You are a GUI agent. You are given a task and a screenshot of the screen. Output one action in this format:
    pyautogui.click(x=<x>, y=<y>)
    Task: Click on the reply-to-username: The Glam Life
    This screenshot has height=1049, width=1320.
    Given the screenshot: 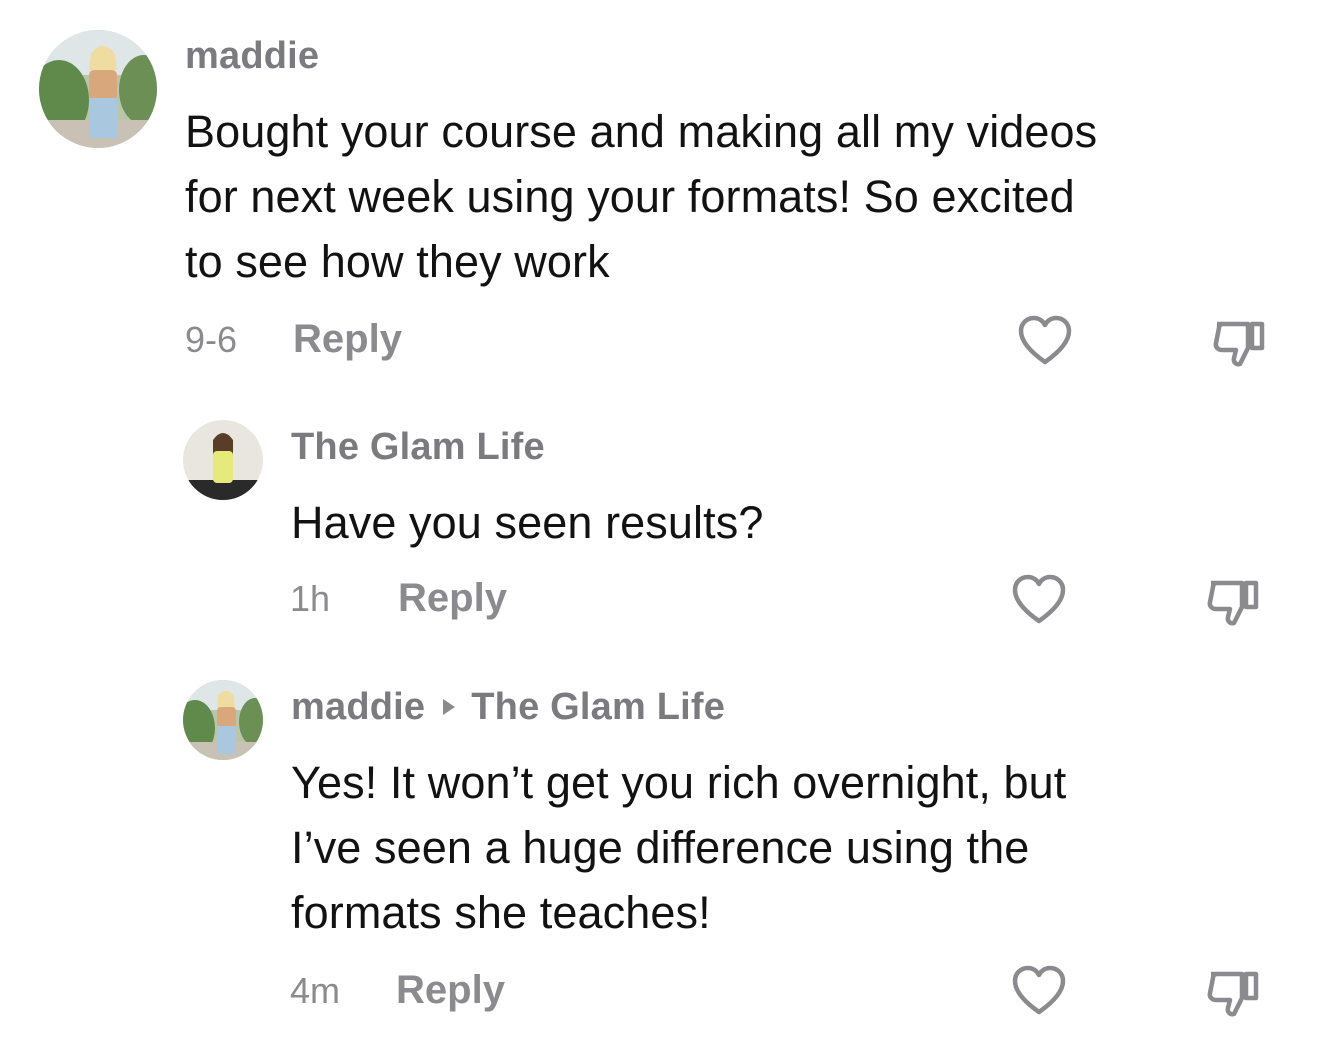 What is the action you would take?
    pyautogui.click(x=598, y=707)
    